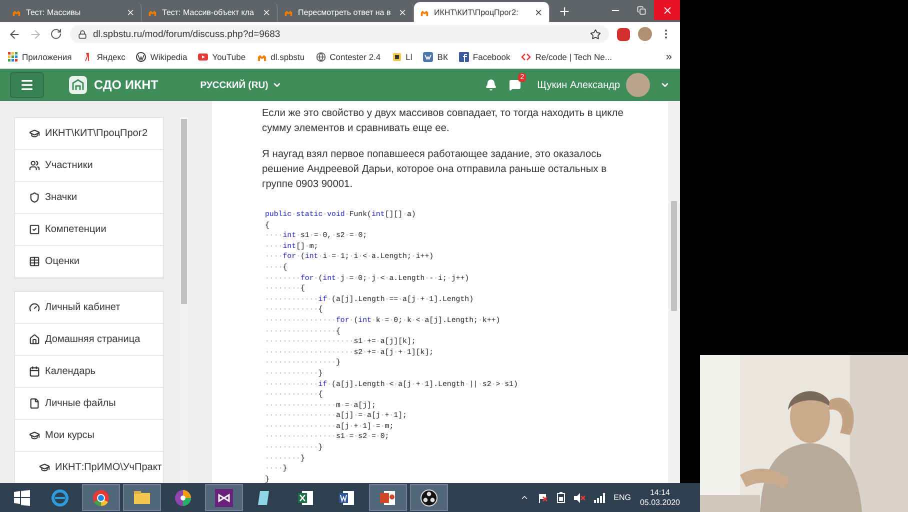 The image size is (908, 512). What do you see at coordinates (355, 57) in the screenshot?
I see `bookmark-link: Contester 2.4` at bounding box center [355, 57].